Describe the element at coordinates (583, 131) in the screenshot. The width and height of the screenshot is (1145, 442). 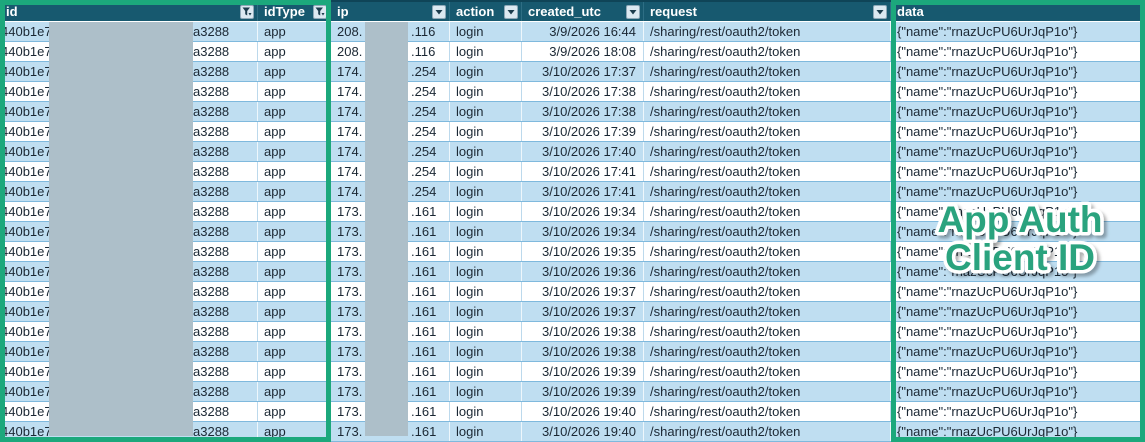
I see `cell-created-utc: 3/10/2026 17:39` at that location.